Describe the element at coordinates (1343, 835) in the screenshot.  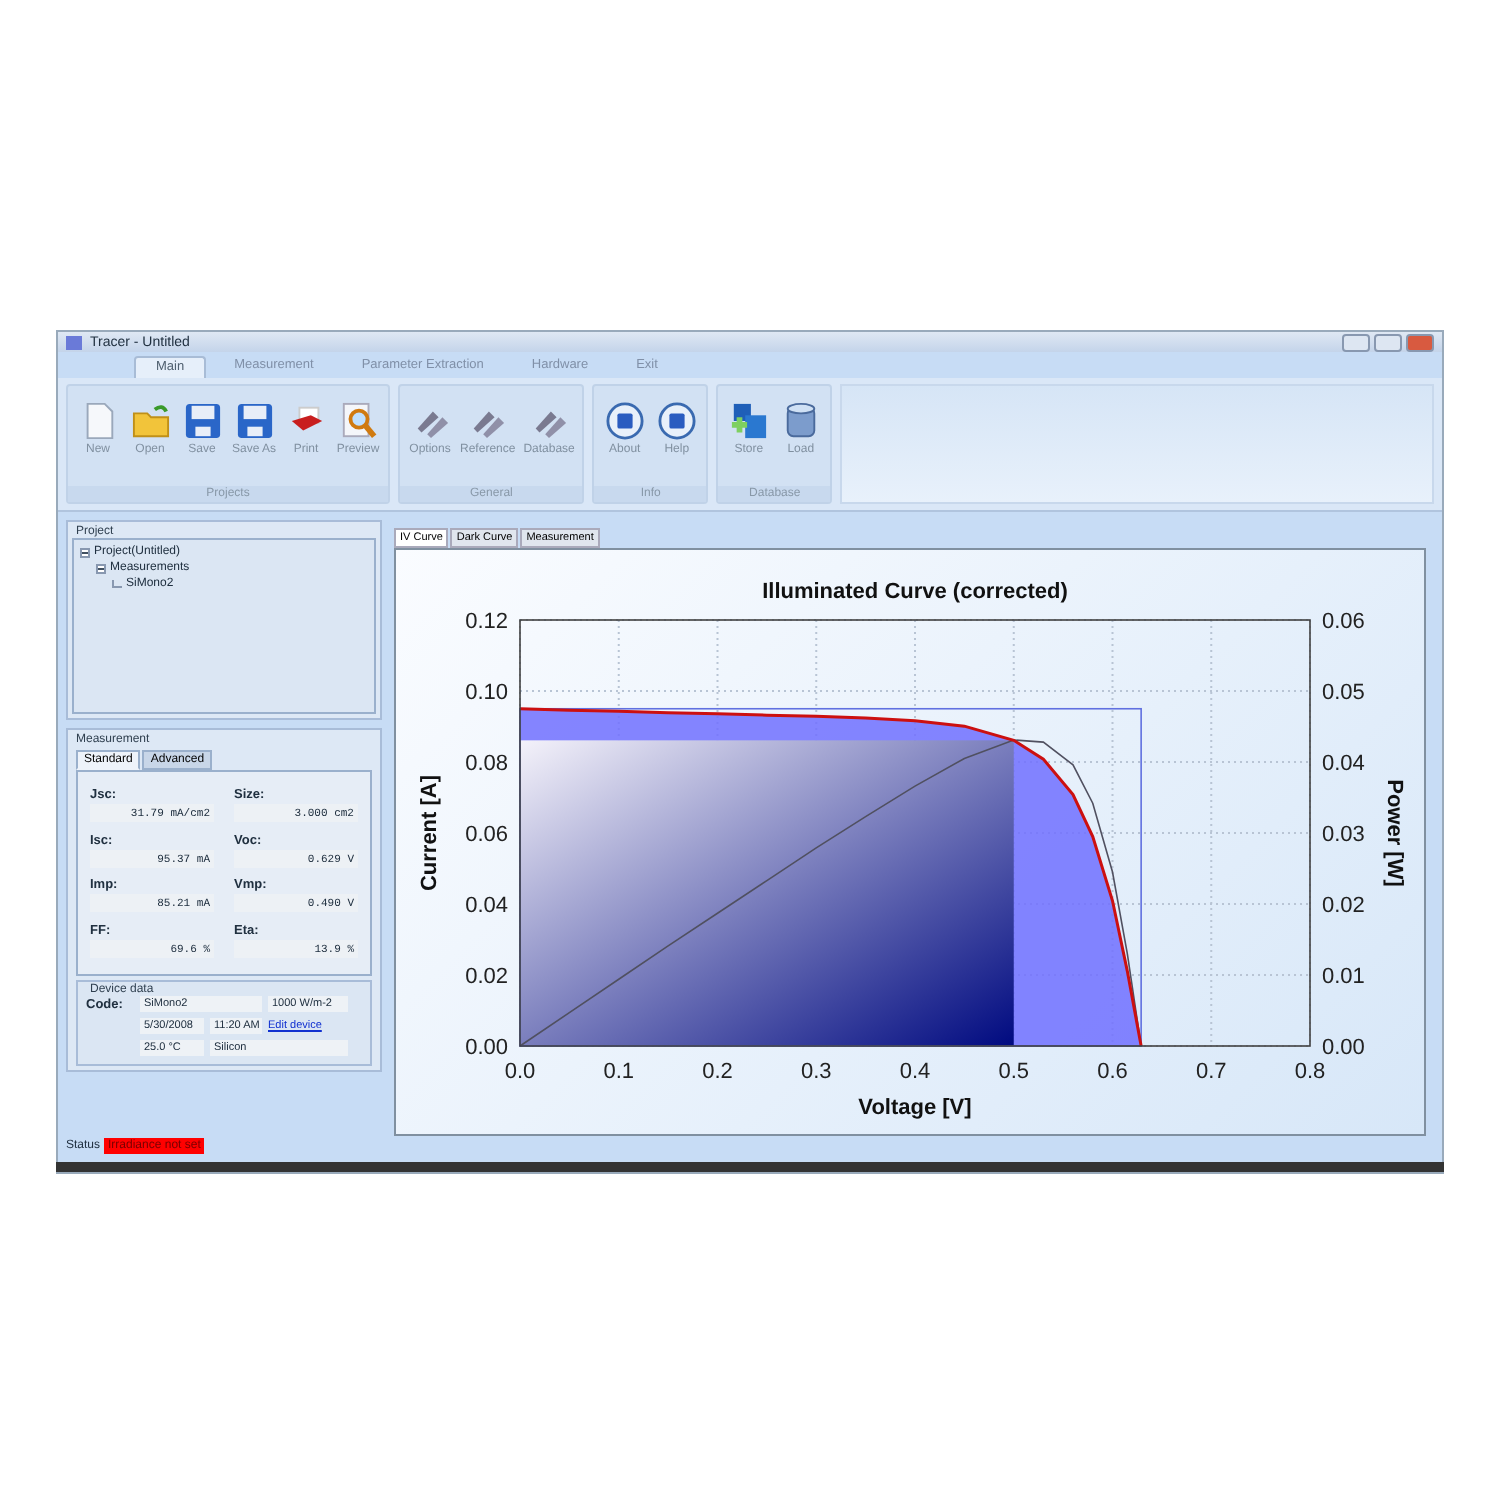
I see `y-tick-label: 0.03` at that location.